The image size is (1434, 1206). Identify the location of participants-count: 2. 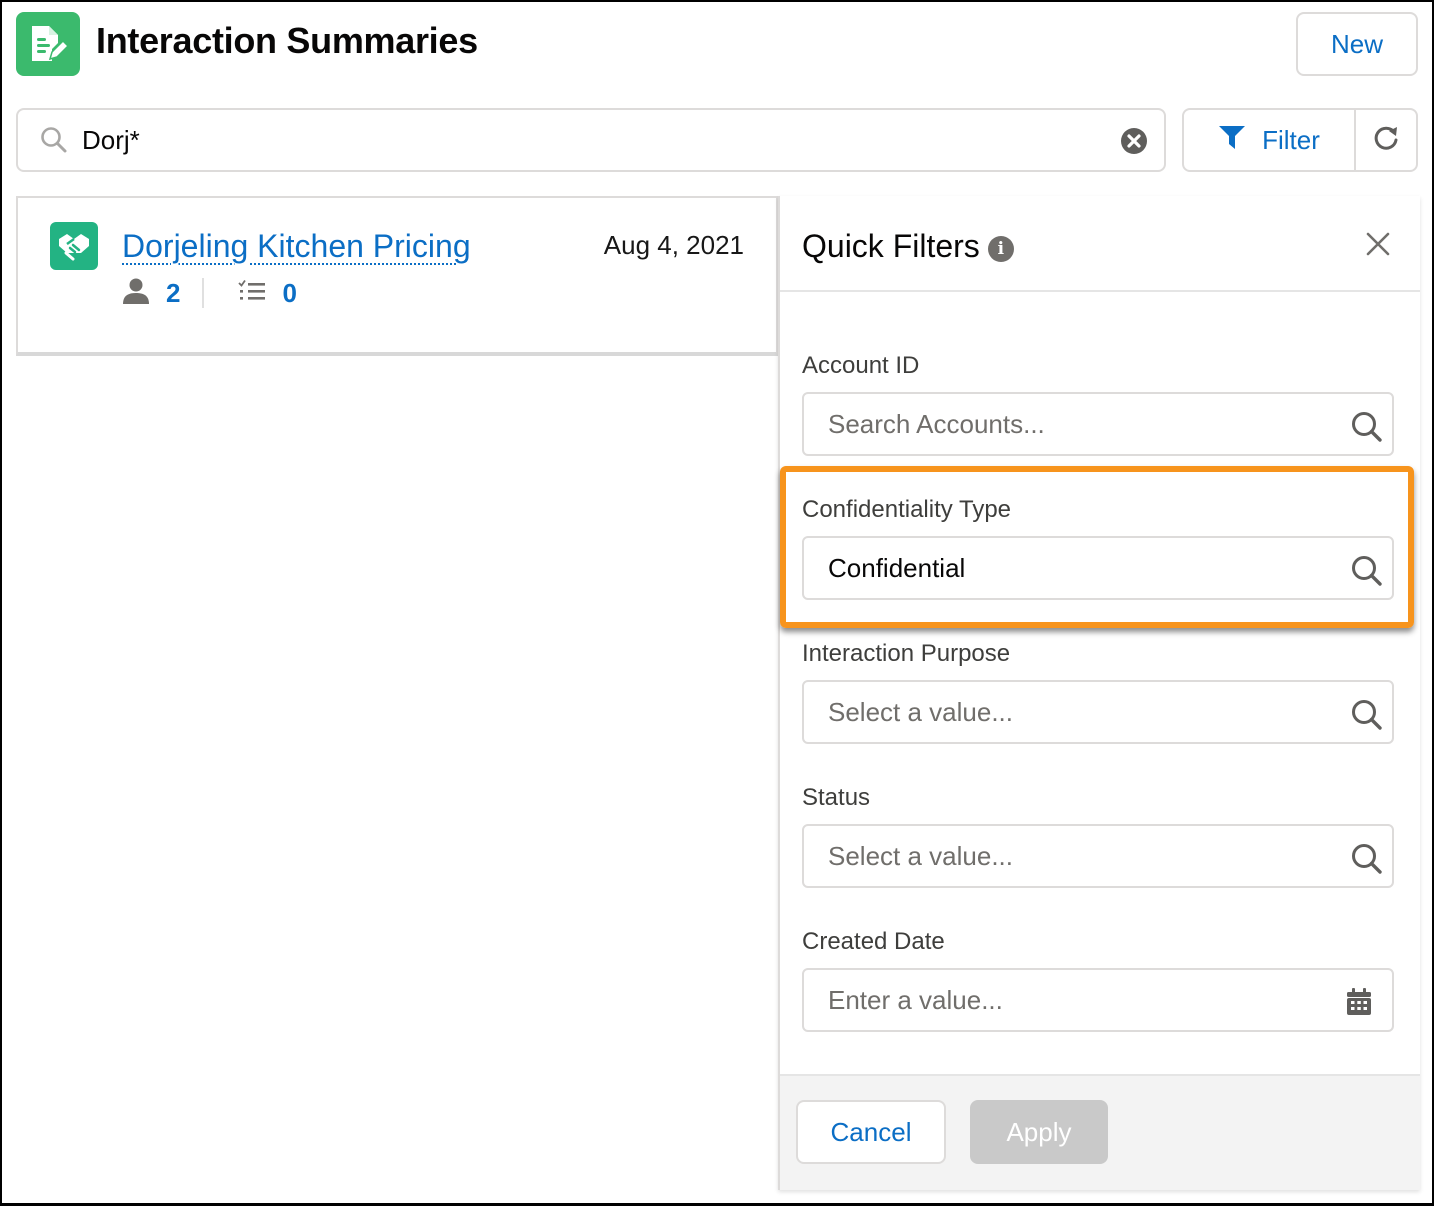
(173, 293).